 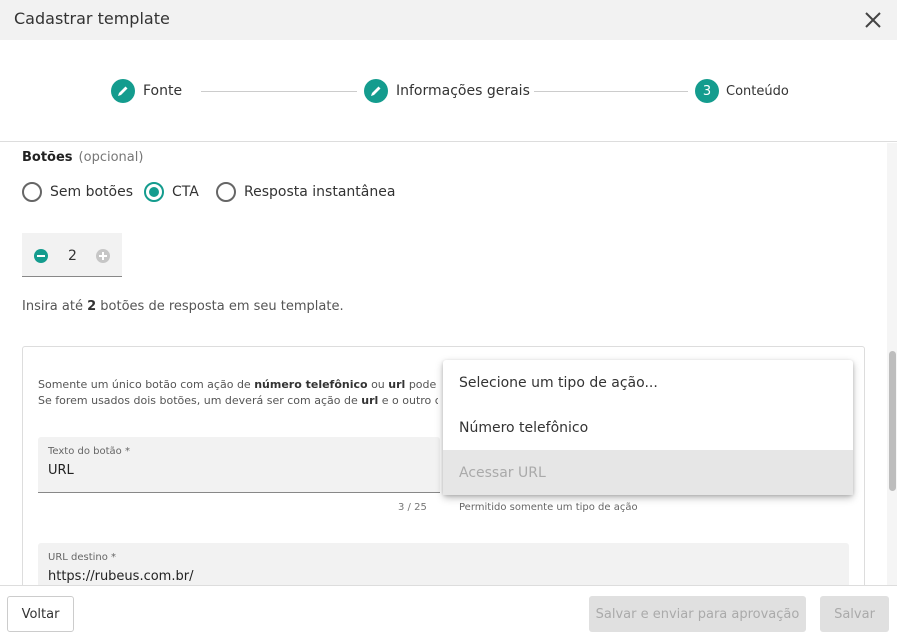 What do you see at coordinates (40, 614) in the screenshot?
I see `back-button: Voltar` at bounding box center [40, 614].